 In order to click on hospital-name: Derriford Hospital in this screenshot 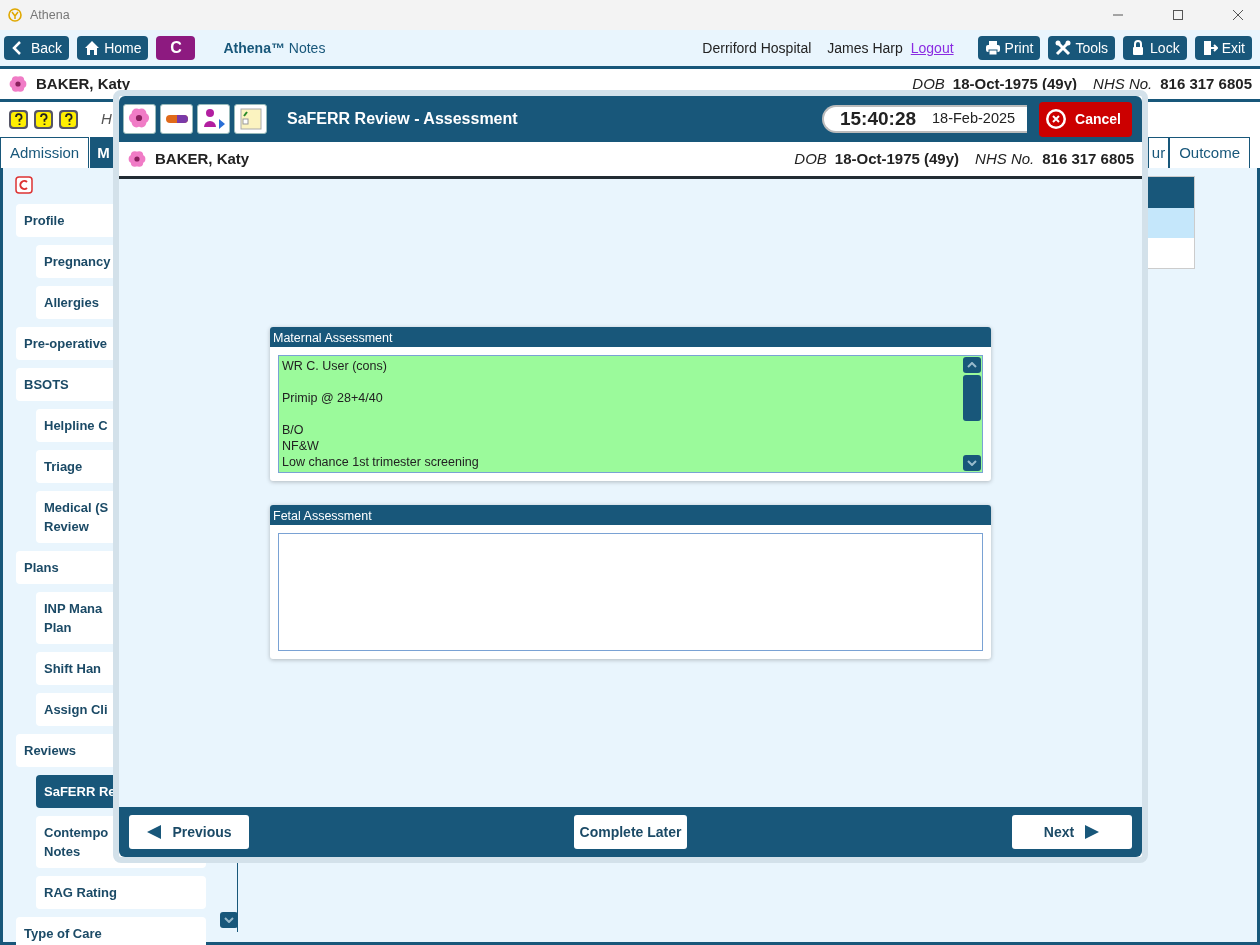, I will do `click(757, 48)`.